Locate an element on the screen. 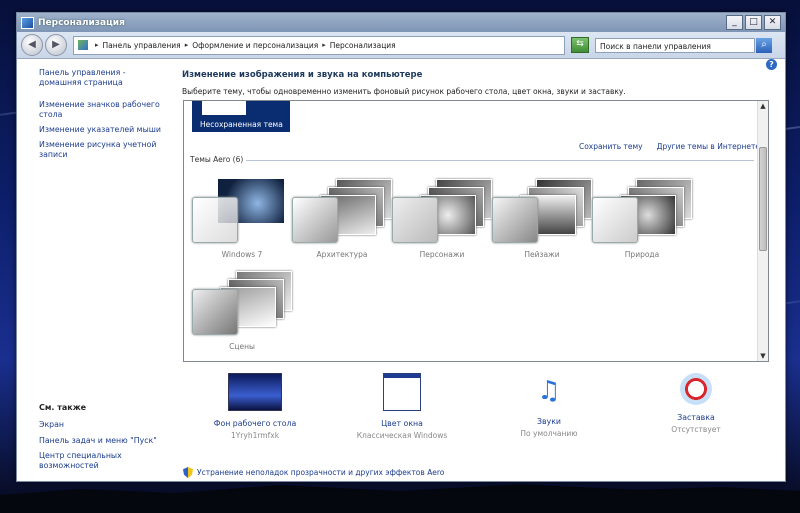 This screenshot has width=800, height=513. sidebar-link-account-picture: Изменение рисунка учетной записи is located at coordinates (100, 150).